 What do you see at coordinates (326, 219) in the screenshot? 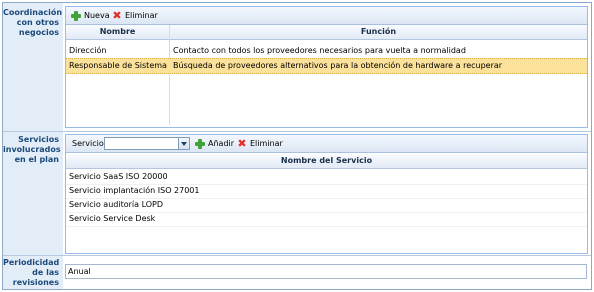
I see `list-item: Servicio Service Desk` at bounding box center [326, 219].